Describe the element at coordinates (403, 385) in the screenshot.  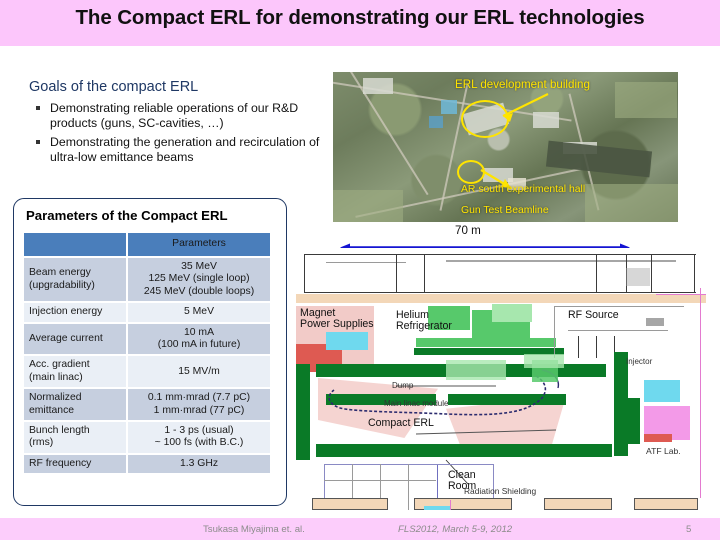
I see `dump-label: Dump` at that location.